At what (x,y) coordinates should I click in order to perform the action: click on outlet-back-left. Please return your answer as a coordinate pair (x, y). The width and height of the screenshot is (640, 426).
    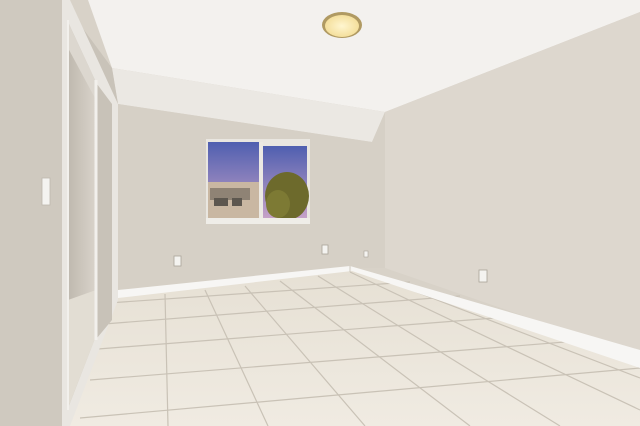
    Looking at the image, I should click on (177, 261).